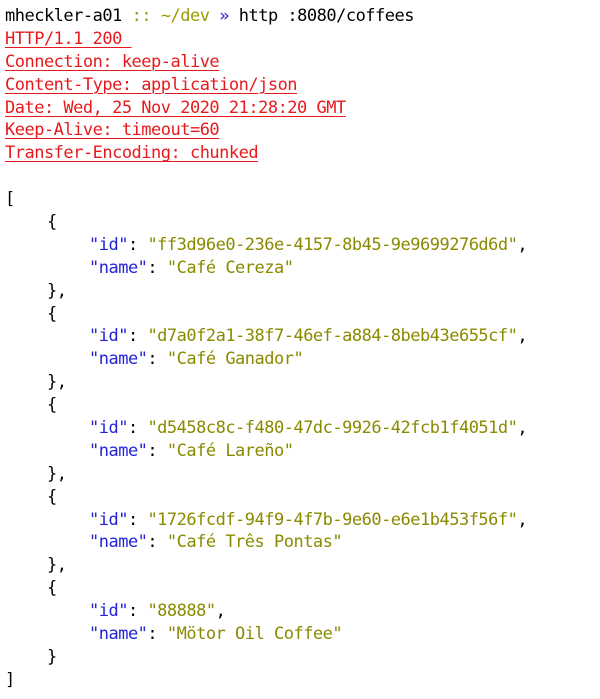 The height and width of the screenshot is (699, 600). Describe the element at coordinates (185, 16) in the screenshot. I see `prompt-cwd: ~/dev` at that location.